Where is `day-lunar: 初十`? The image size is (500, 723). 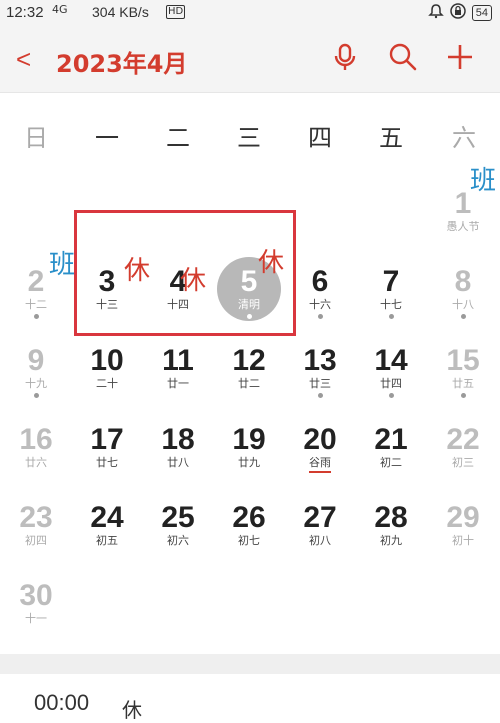
day-lunar: 初十 is located at coordinates (463, 540).